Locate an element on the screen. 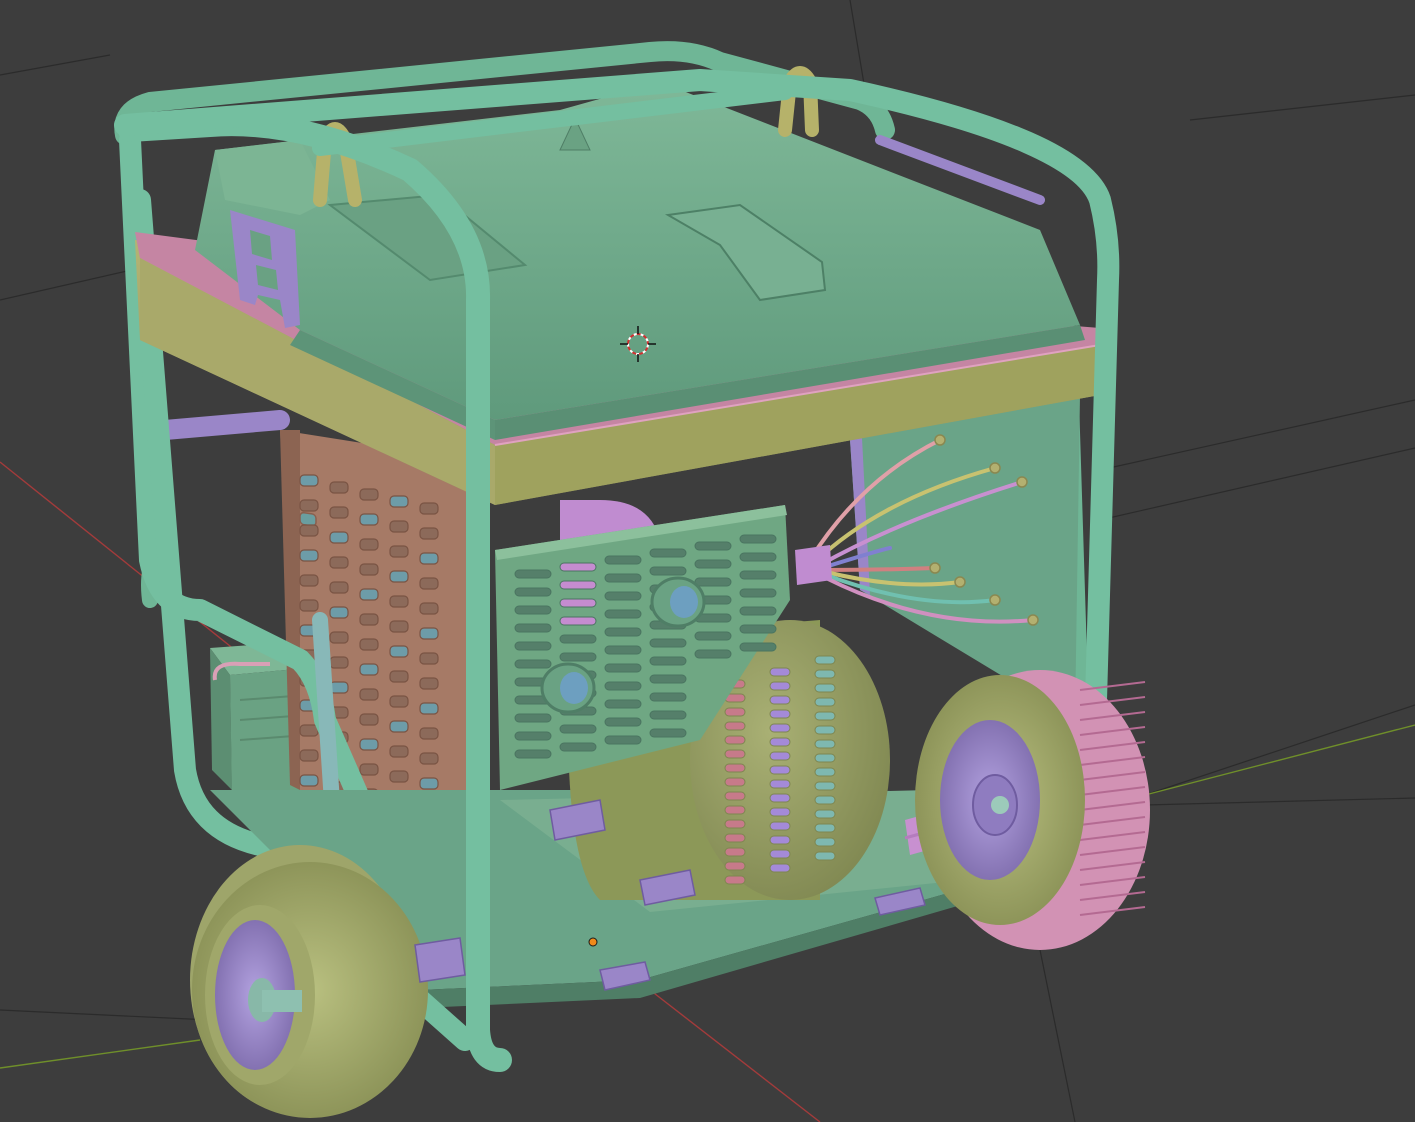 The width and height of the screenshot is (1415, 1122). object-origin-icon is located at coordinates (593, 942).